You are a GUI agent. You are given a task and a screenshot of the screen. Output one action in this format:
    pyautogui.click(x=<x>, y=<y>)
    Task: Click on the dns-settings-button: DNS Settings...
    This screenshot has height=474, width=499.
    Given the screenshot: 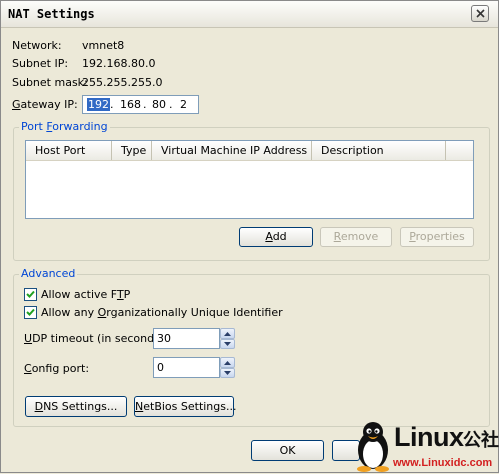 What is the action you would take?
    pyautogui.click(x=76, y=406)
    